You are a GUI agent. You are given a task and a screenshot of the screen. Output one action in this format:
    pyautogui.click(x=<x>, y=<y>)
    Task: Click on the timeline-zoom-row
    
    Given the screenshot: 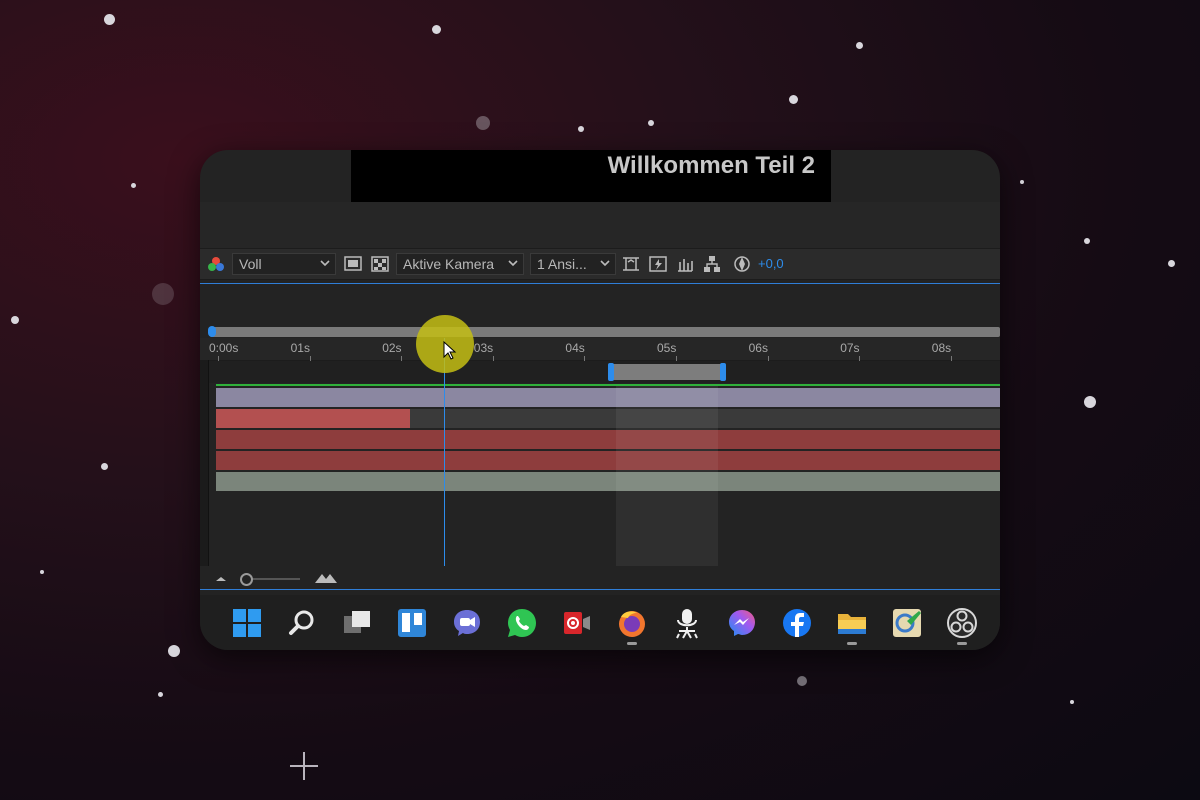 What is the action you would take?
    pyautogui.click(x=600, y=579)
    